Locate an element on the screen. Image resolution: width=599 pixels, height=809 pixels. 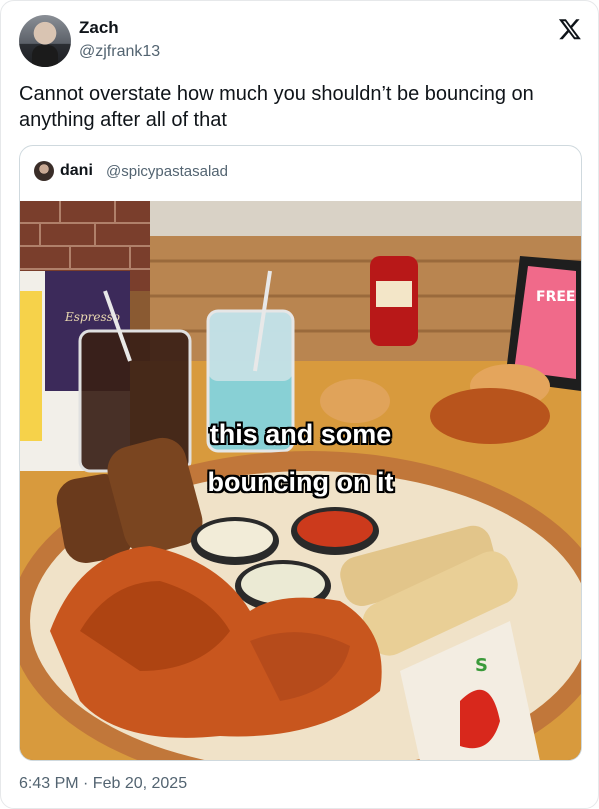
photo-caption-line1: this and some is located at coordinates (300, 434).